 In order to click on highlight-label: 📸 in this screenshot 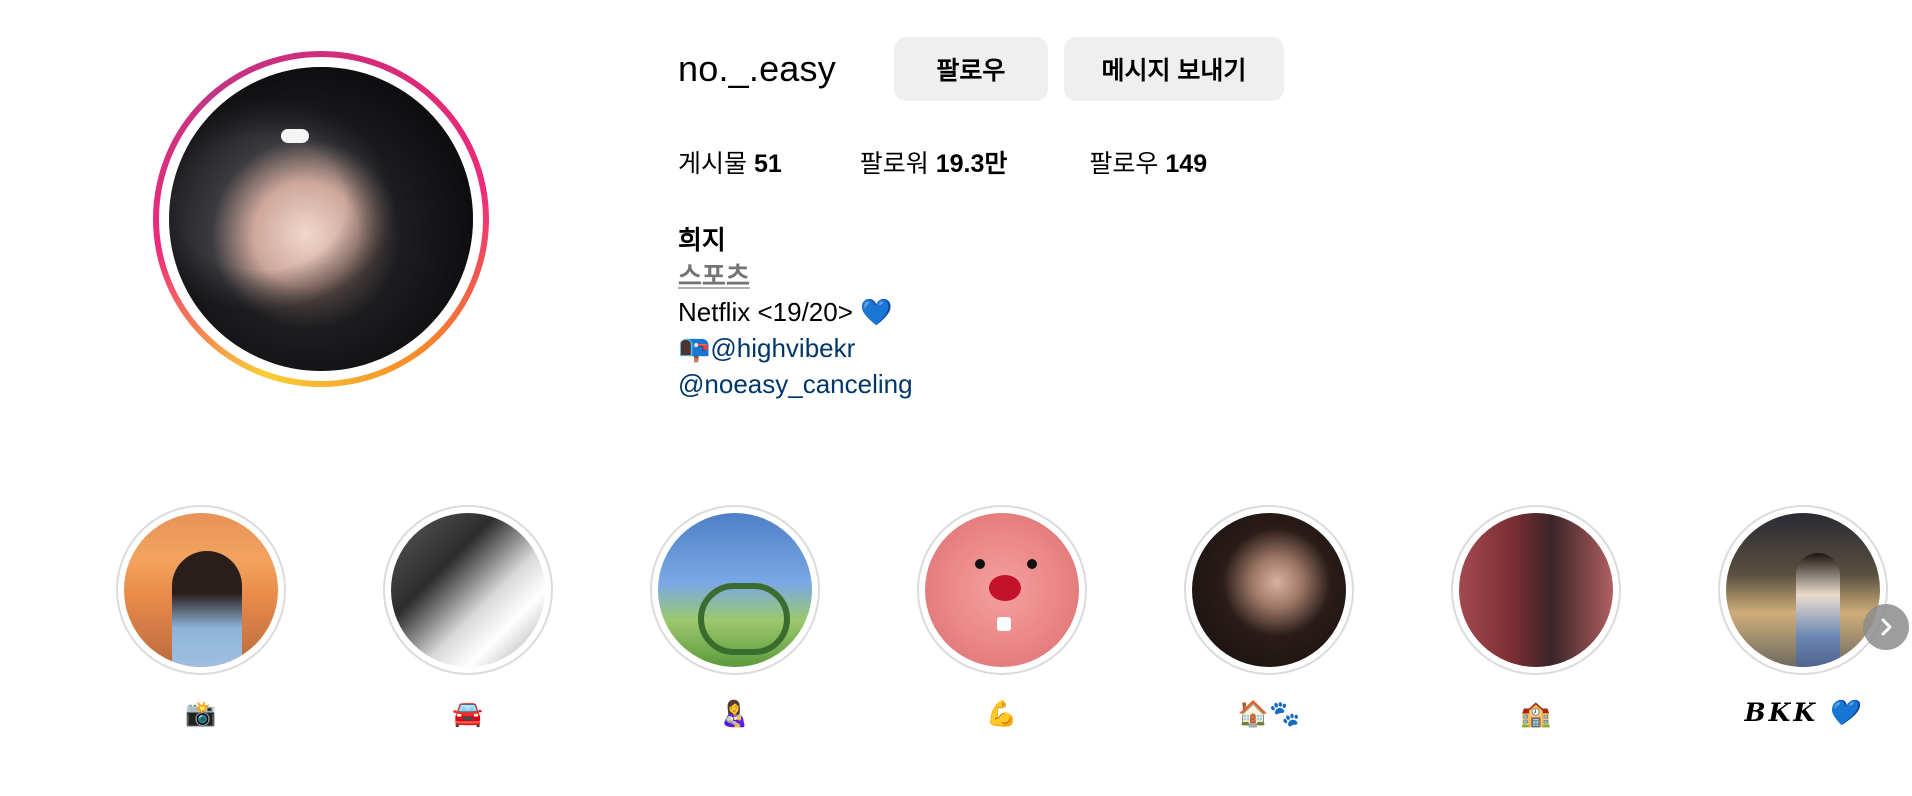, I will do `click(201, 714)`.